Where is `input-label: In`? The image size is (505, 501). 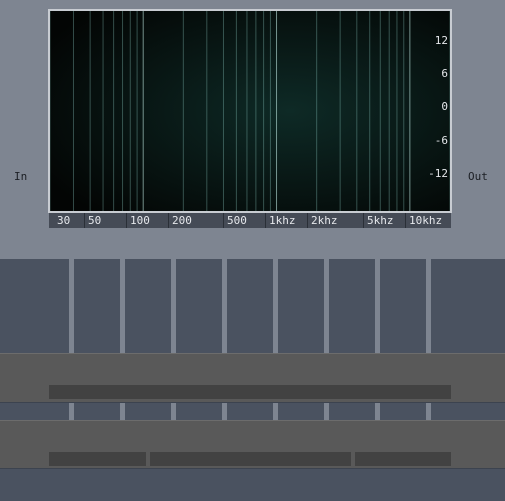
input-label: In is located at coordinates (21, 176).